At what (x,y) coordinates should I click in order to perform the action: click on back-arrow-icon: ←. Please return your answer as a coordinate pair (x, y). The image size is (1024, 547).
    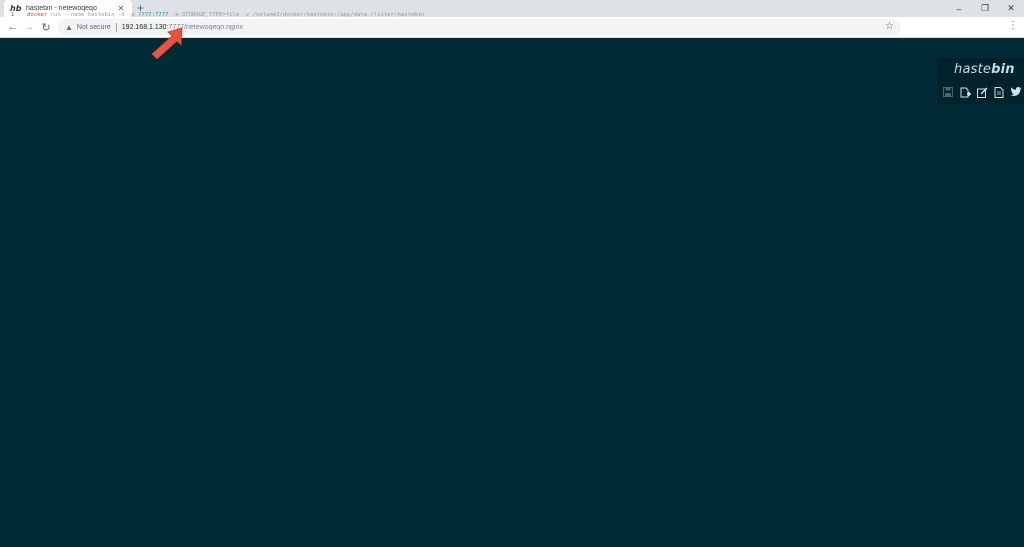
    Looking at the image, I should click on (13, 27).